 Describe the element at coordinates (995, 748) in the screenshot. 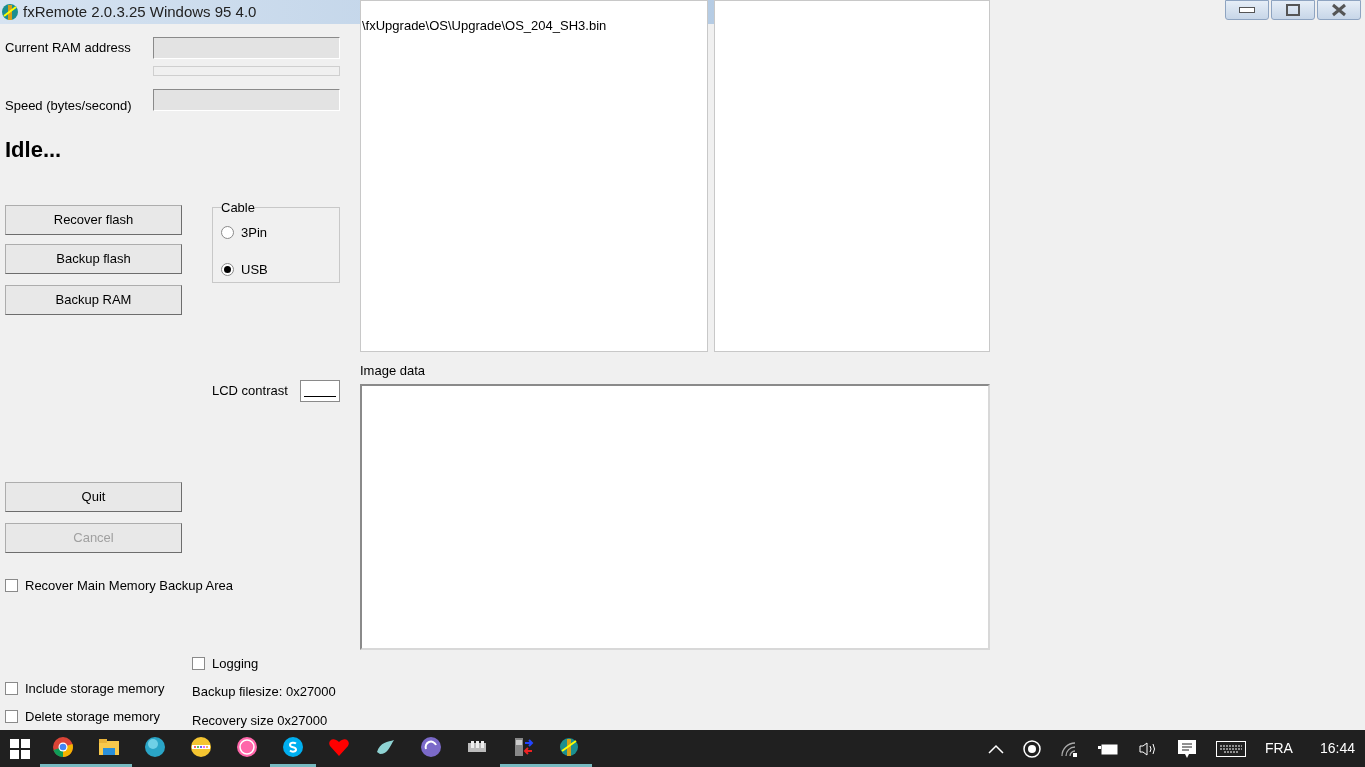

I see `chevron-up-icon` at that location.